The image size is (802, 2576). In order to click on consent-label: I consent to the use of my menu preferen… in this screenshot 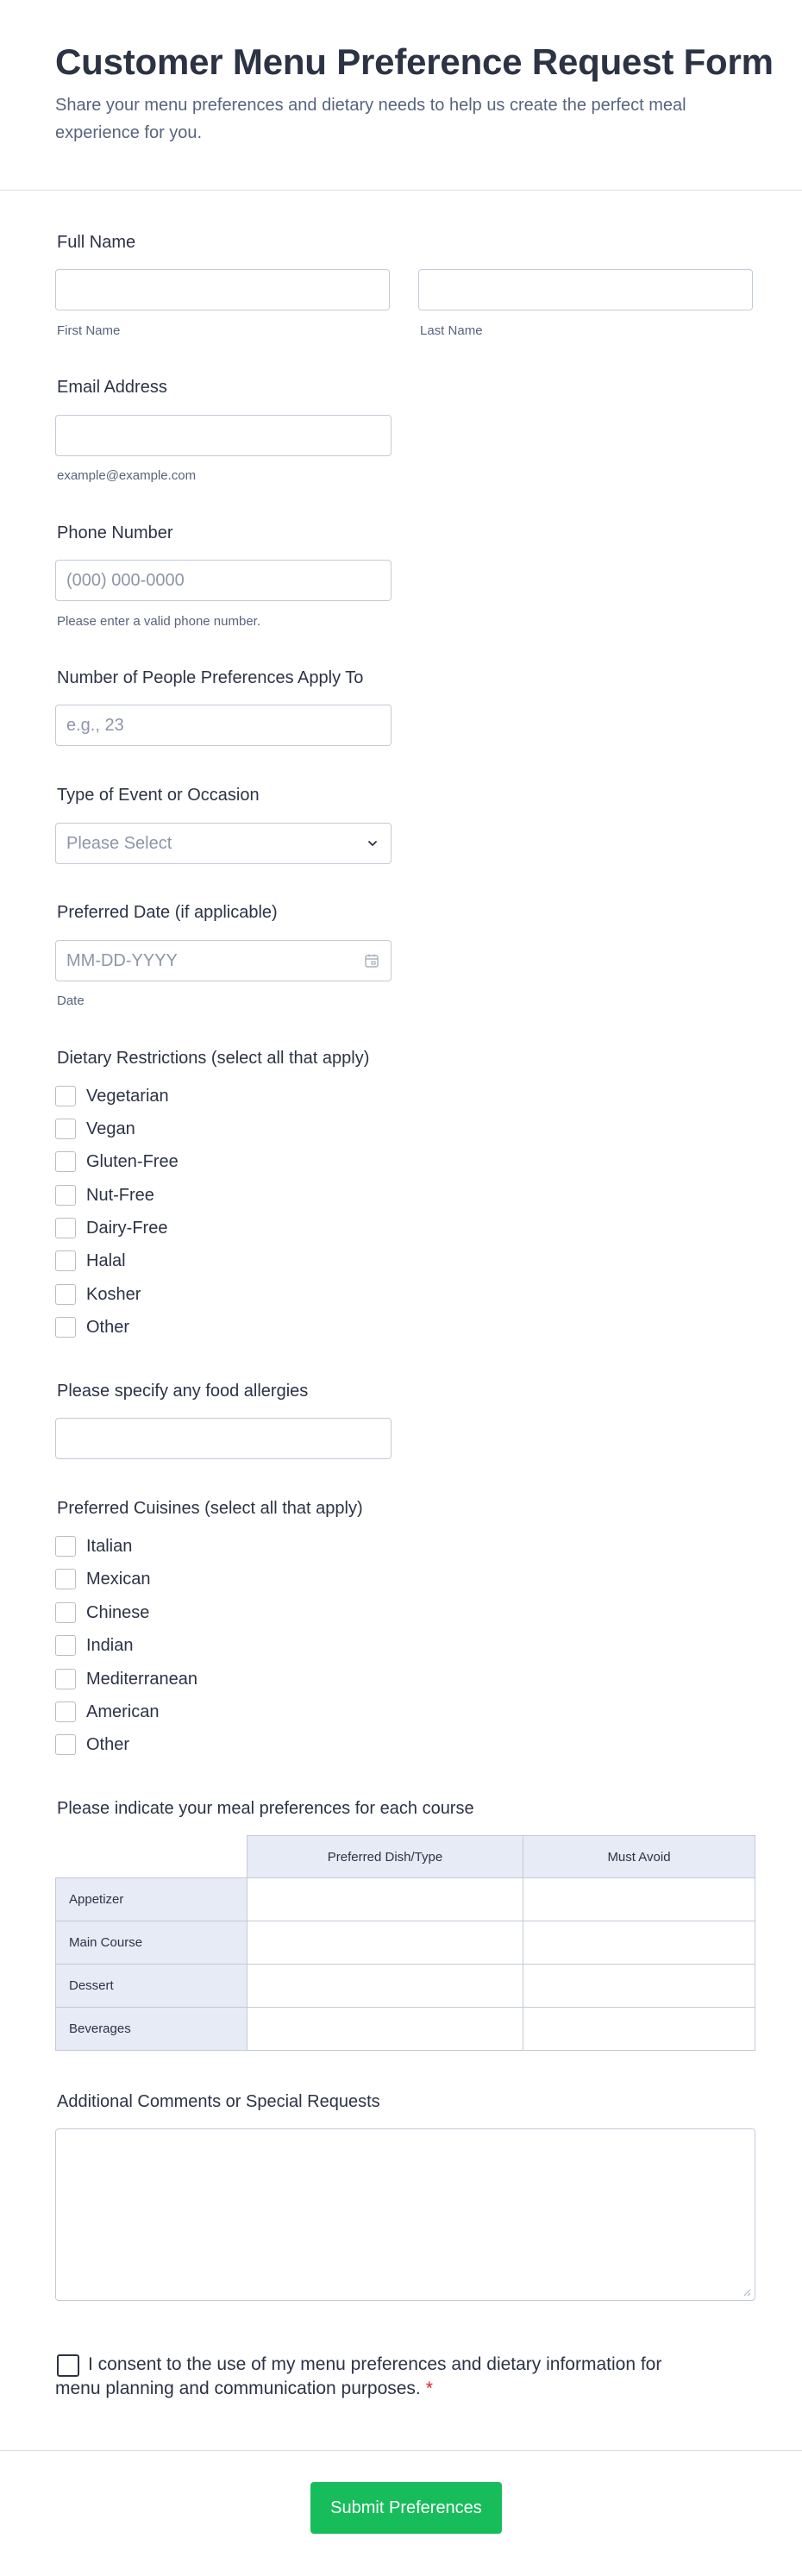, I will do `click(374, 2377)`.